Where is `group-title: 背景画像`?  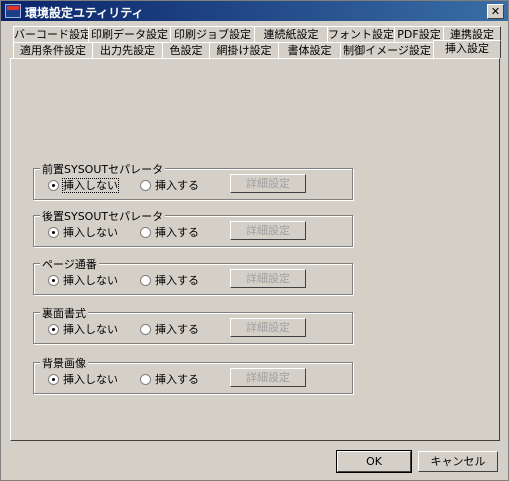 group-title: 背景画像 is located at coordinates (64, 363).